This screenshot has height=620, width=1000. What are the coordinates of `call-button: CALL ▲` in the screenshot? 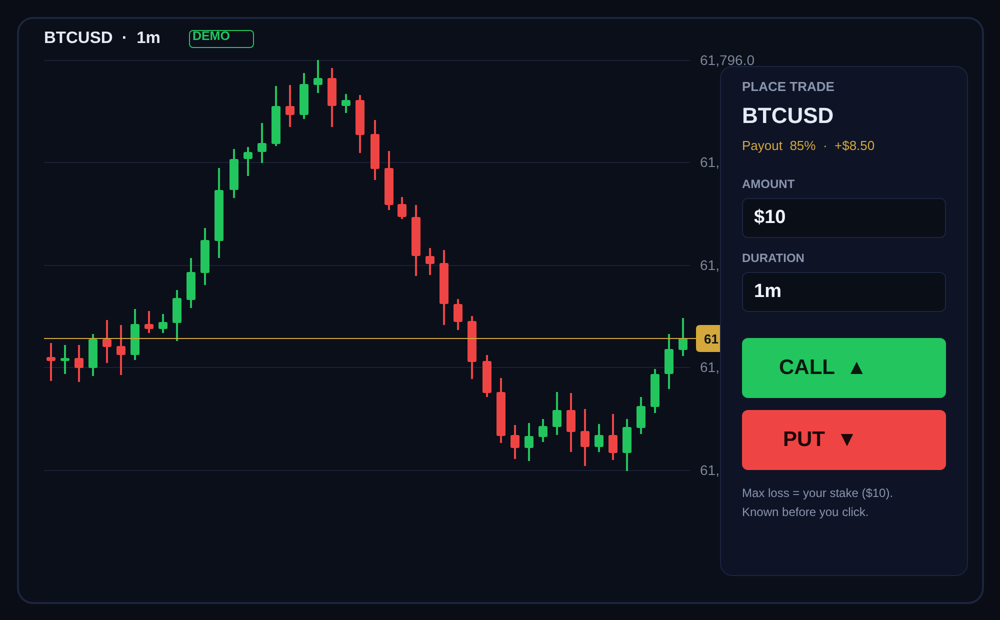 It's located at (844, 368).